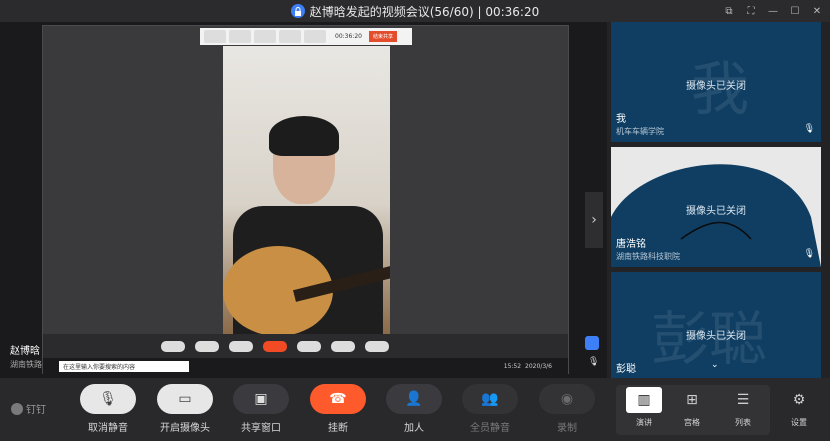 The image size is (830, 441). I want to click on participant-name: 彭聪, so click(626, 369).